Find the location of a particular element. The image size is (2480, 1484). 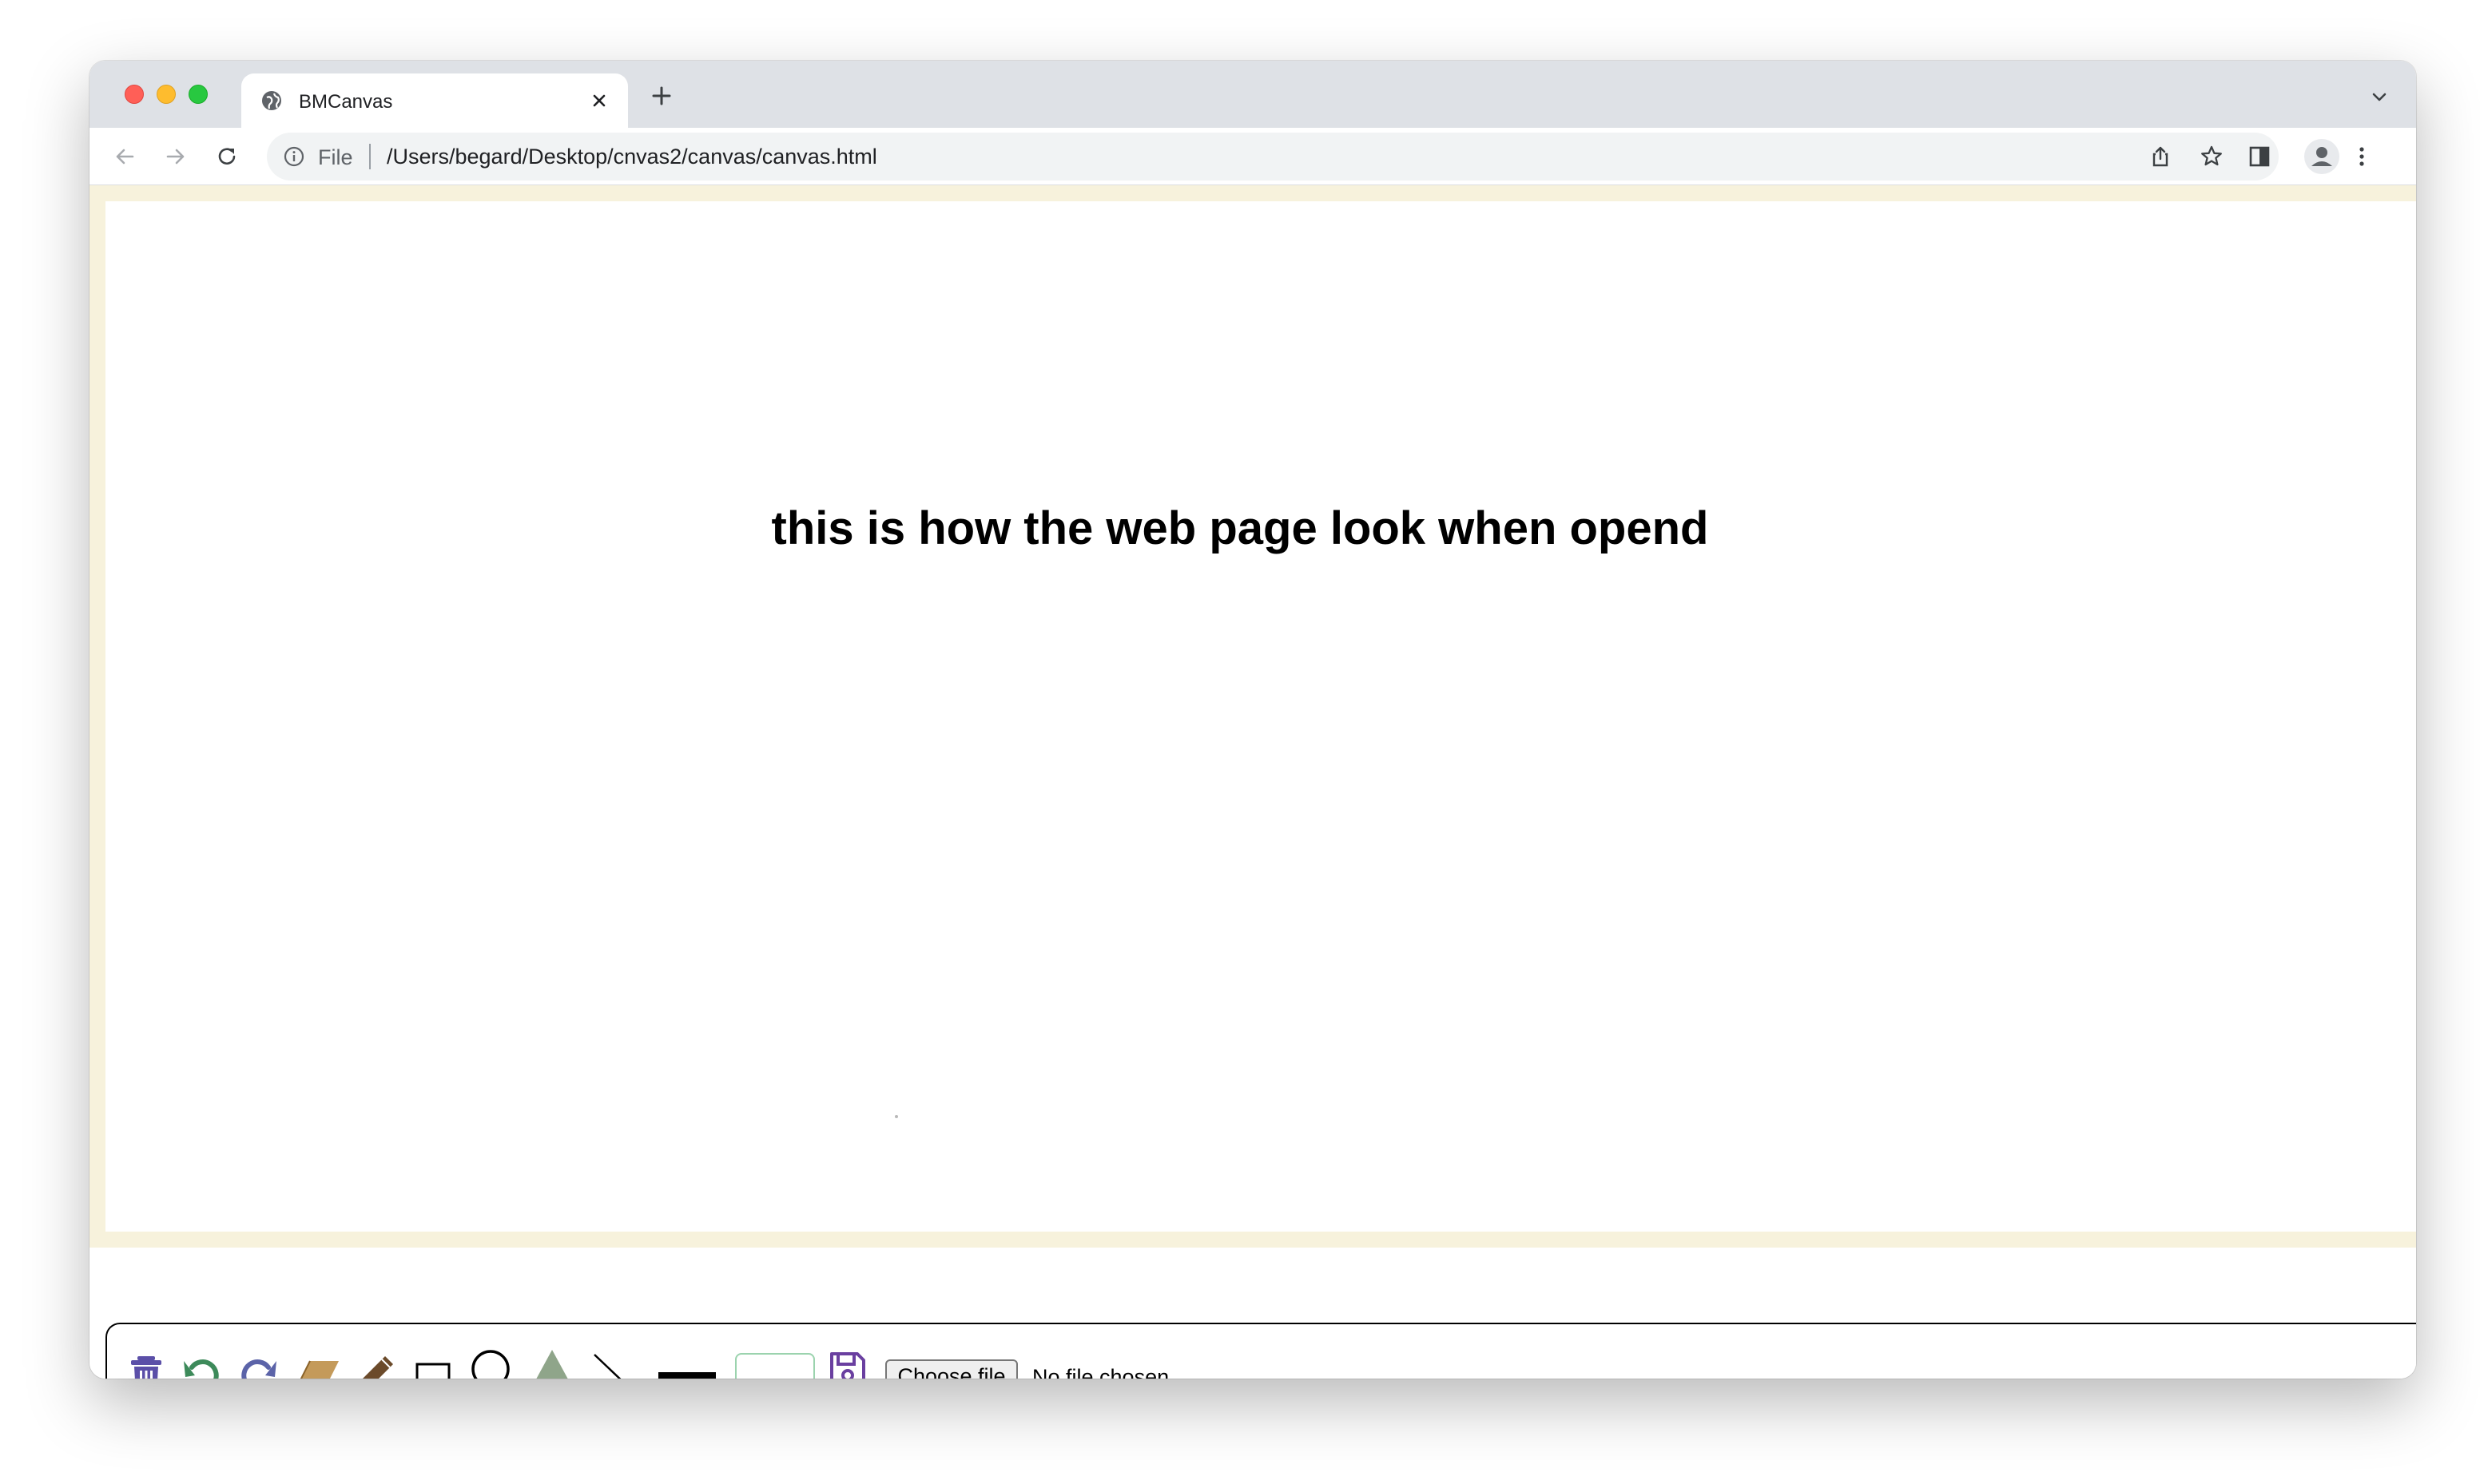

redo-icon is located at coordinates (258, 1366).